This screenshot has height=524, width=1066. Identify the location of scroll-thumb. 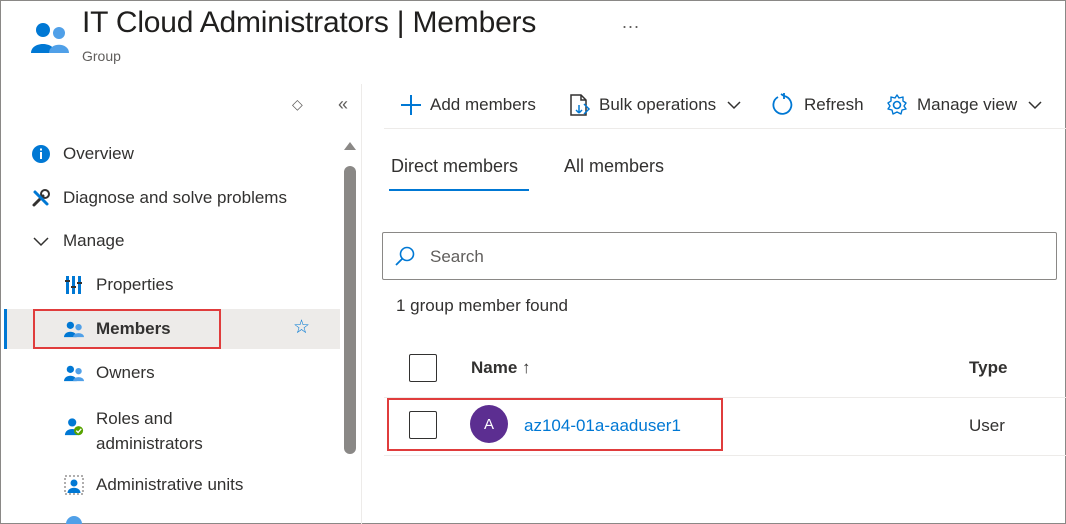
(350, 310).